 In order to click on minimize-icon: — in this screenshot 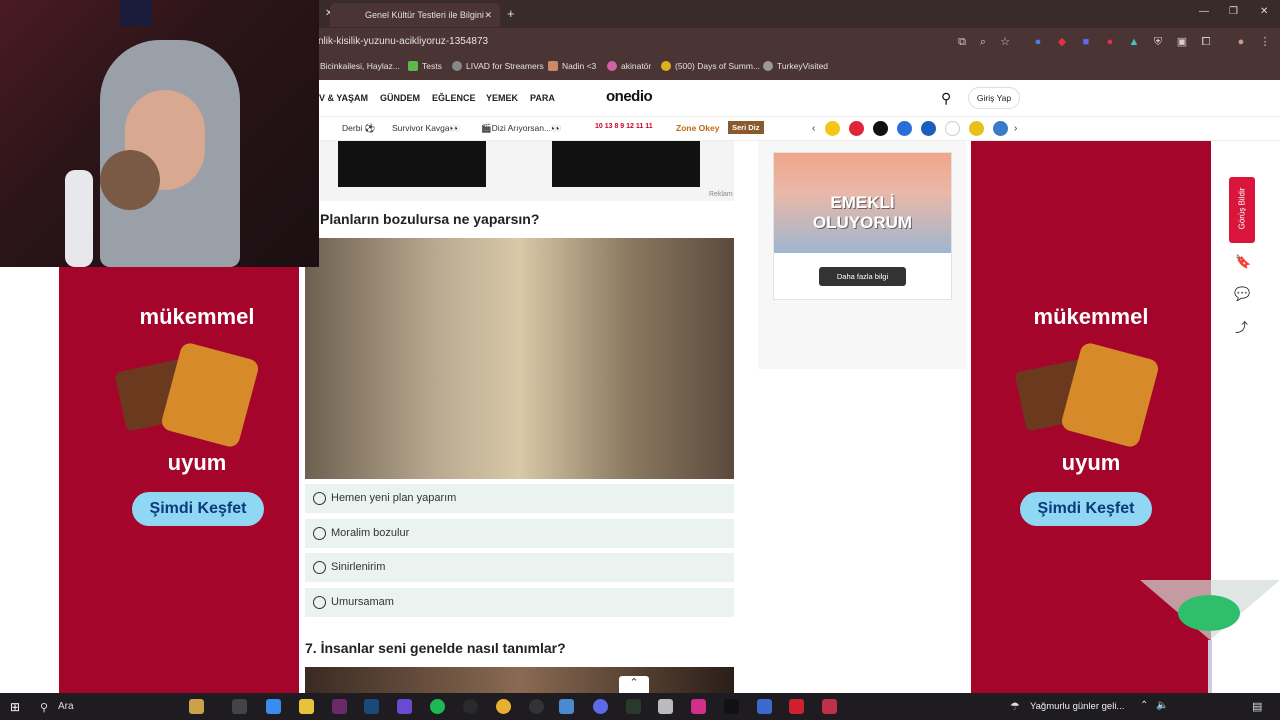, I will do `click(1204, 11)`.